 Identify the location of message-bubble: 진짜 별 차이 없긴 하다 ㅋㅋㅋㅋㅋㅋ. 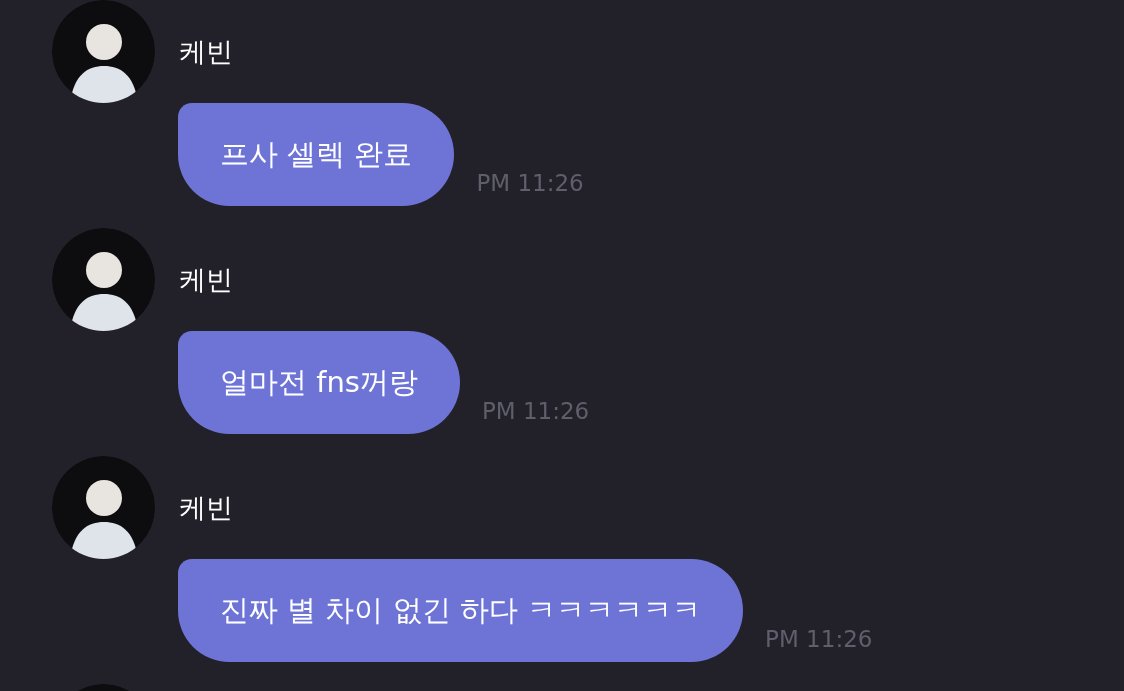
(461, 610).